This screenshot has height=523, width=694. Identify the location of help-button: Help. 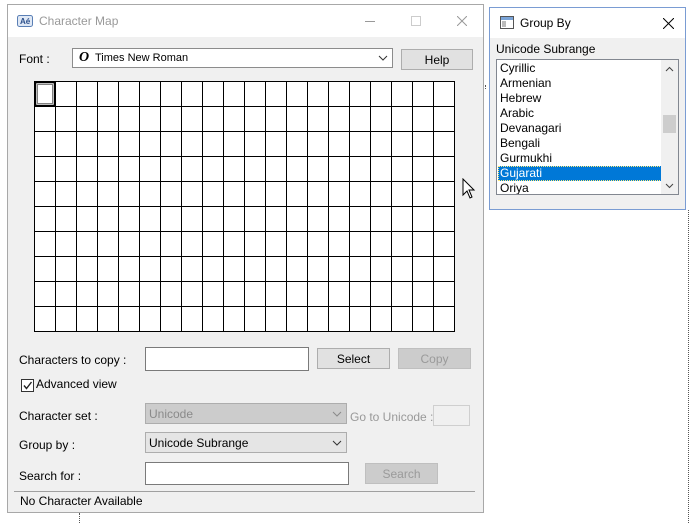
(437, 59).